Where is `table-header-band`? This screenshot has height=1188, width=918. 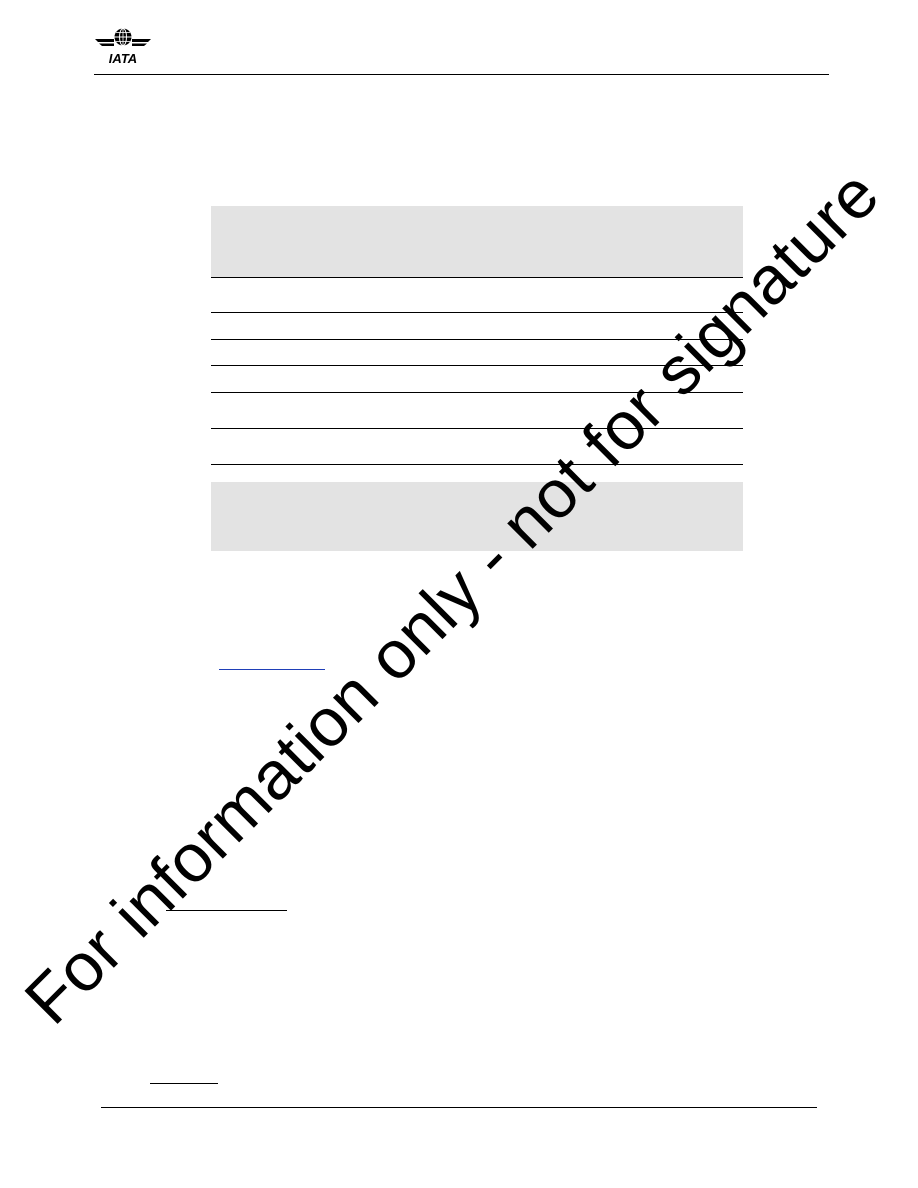
table-header-band is located at coordinates (477, 241).